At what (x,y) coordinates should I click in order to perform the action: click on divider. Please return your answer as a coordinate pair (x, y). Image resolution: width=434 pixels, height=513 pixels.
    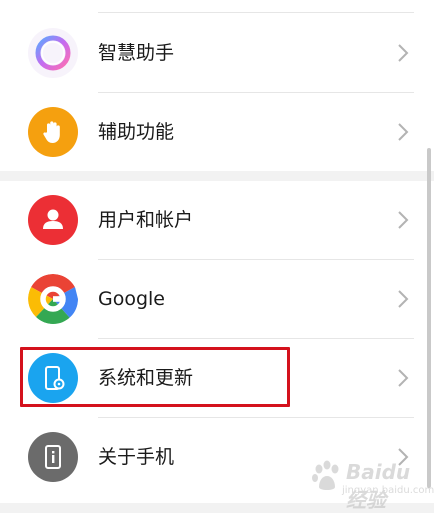
    Looking at the image, I should click on (256, 12).